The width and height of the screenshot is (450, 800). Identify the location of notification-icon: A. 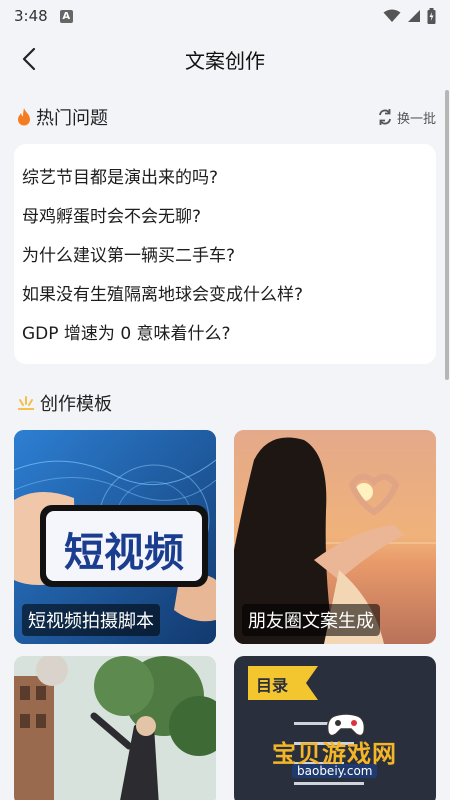
(66, 16).